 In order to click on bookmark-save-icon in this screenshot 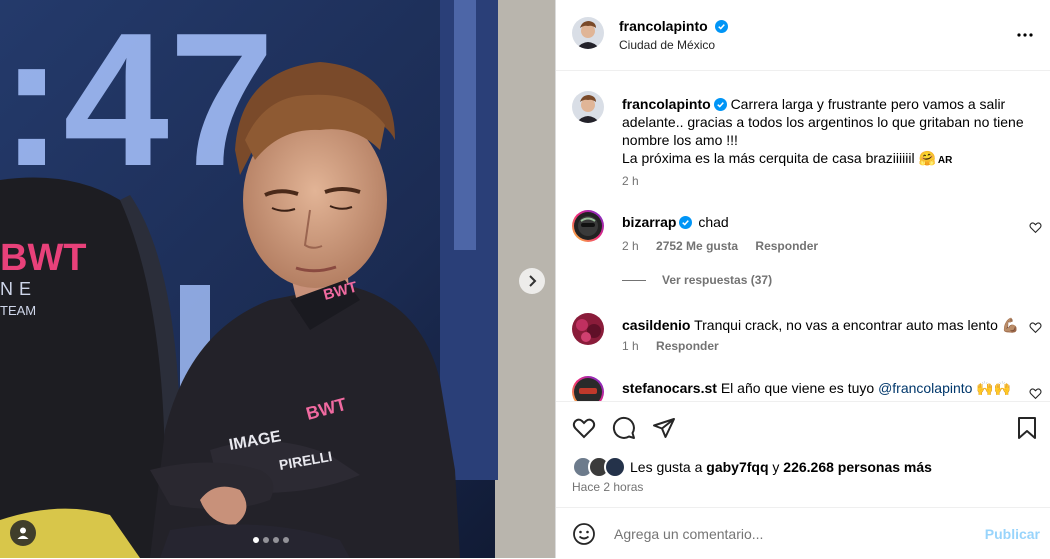, I will do `click(1027, 428)`.